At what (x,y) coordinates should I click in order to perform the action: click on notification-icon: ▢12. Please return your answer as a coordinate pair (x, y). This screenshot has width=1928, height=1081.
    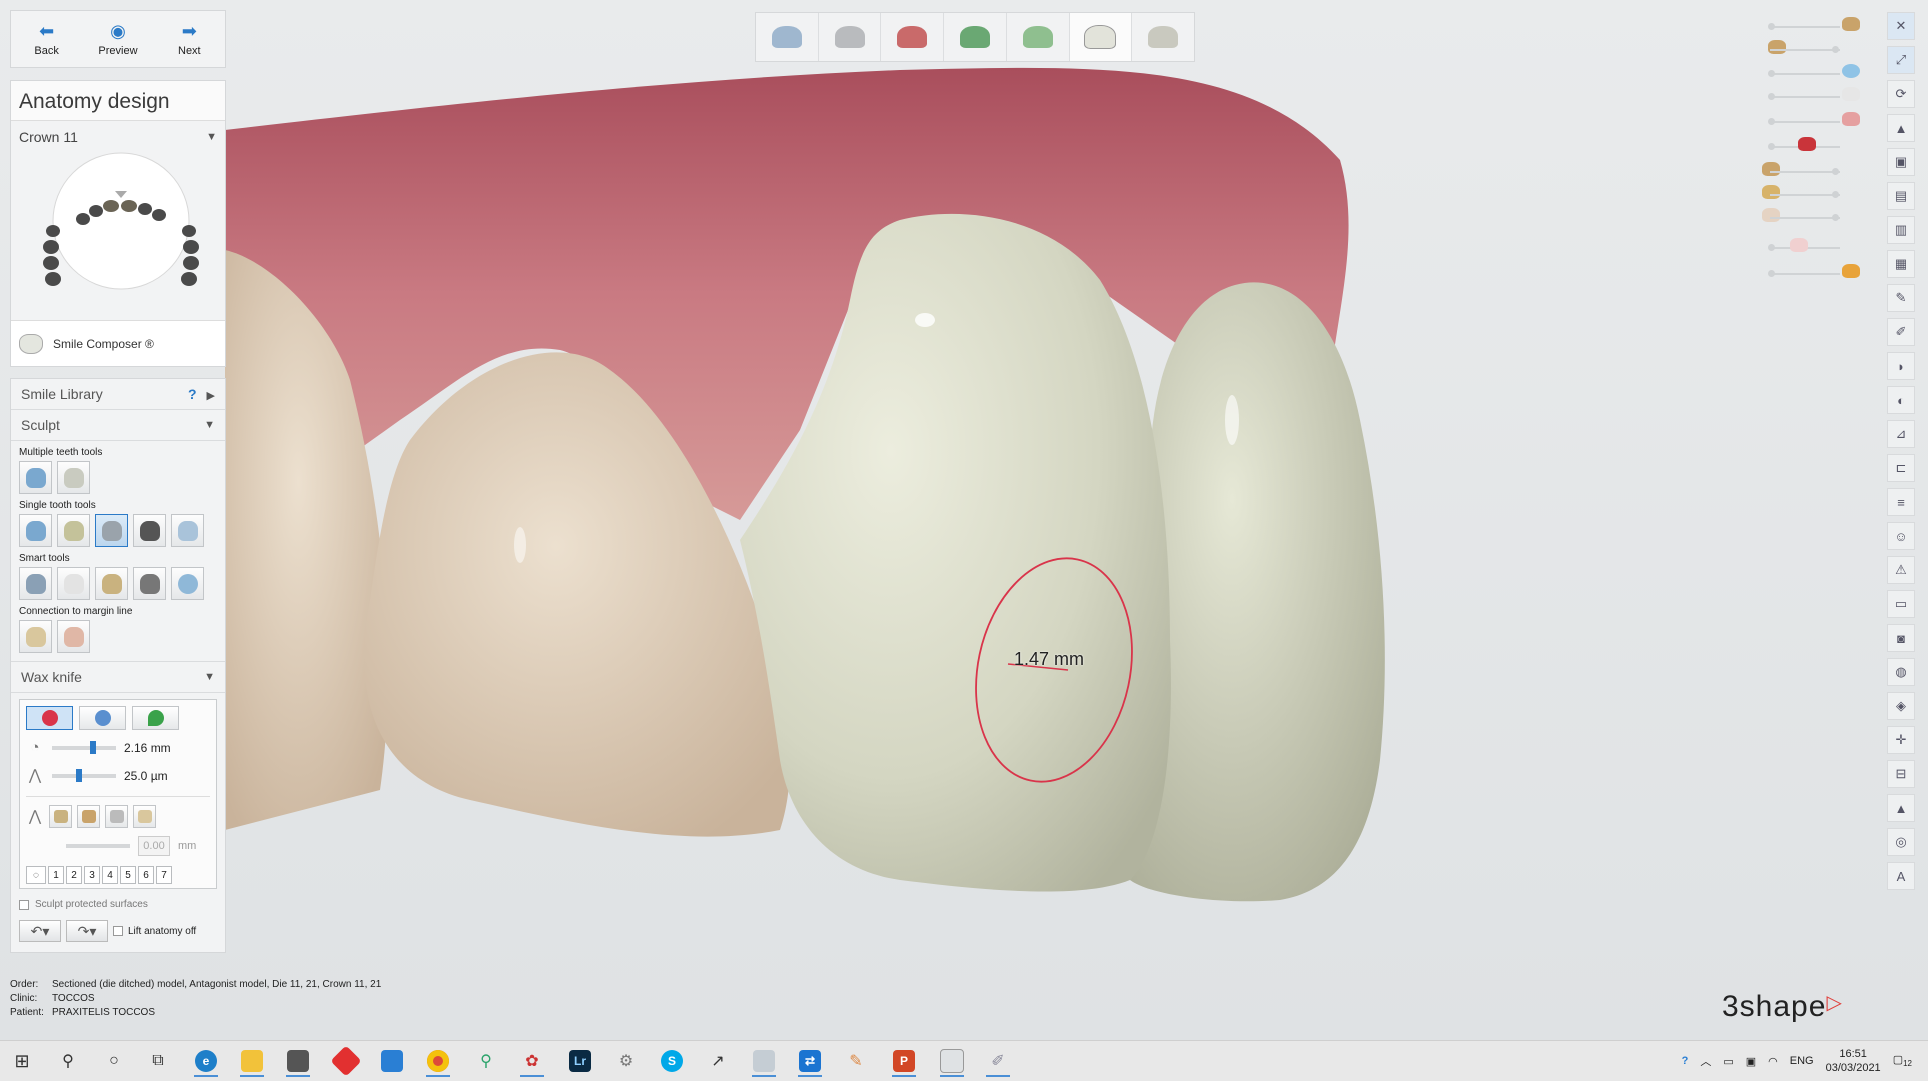
    Looking at the image, I should click on (1902, 1060).